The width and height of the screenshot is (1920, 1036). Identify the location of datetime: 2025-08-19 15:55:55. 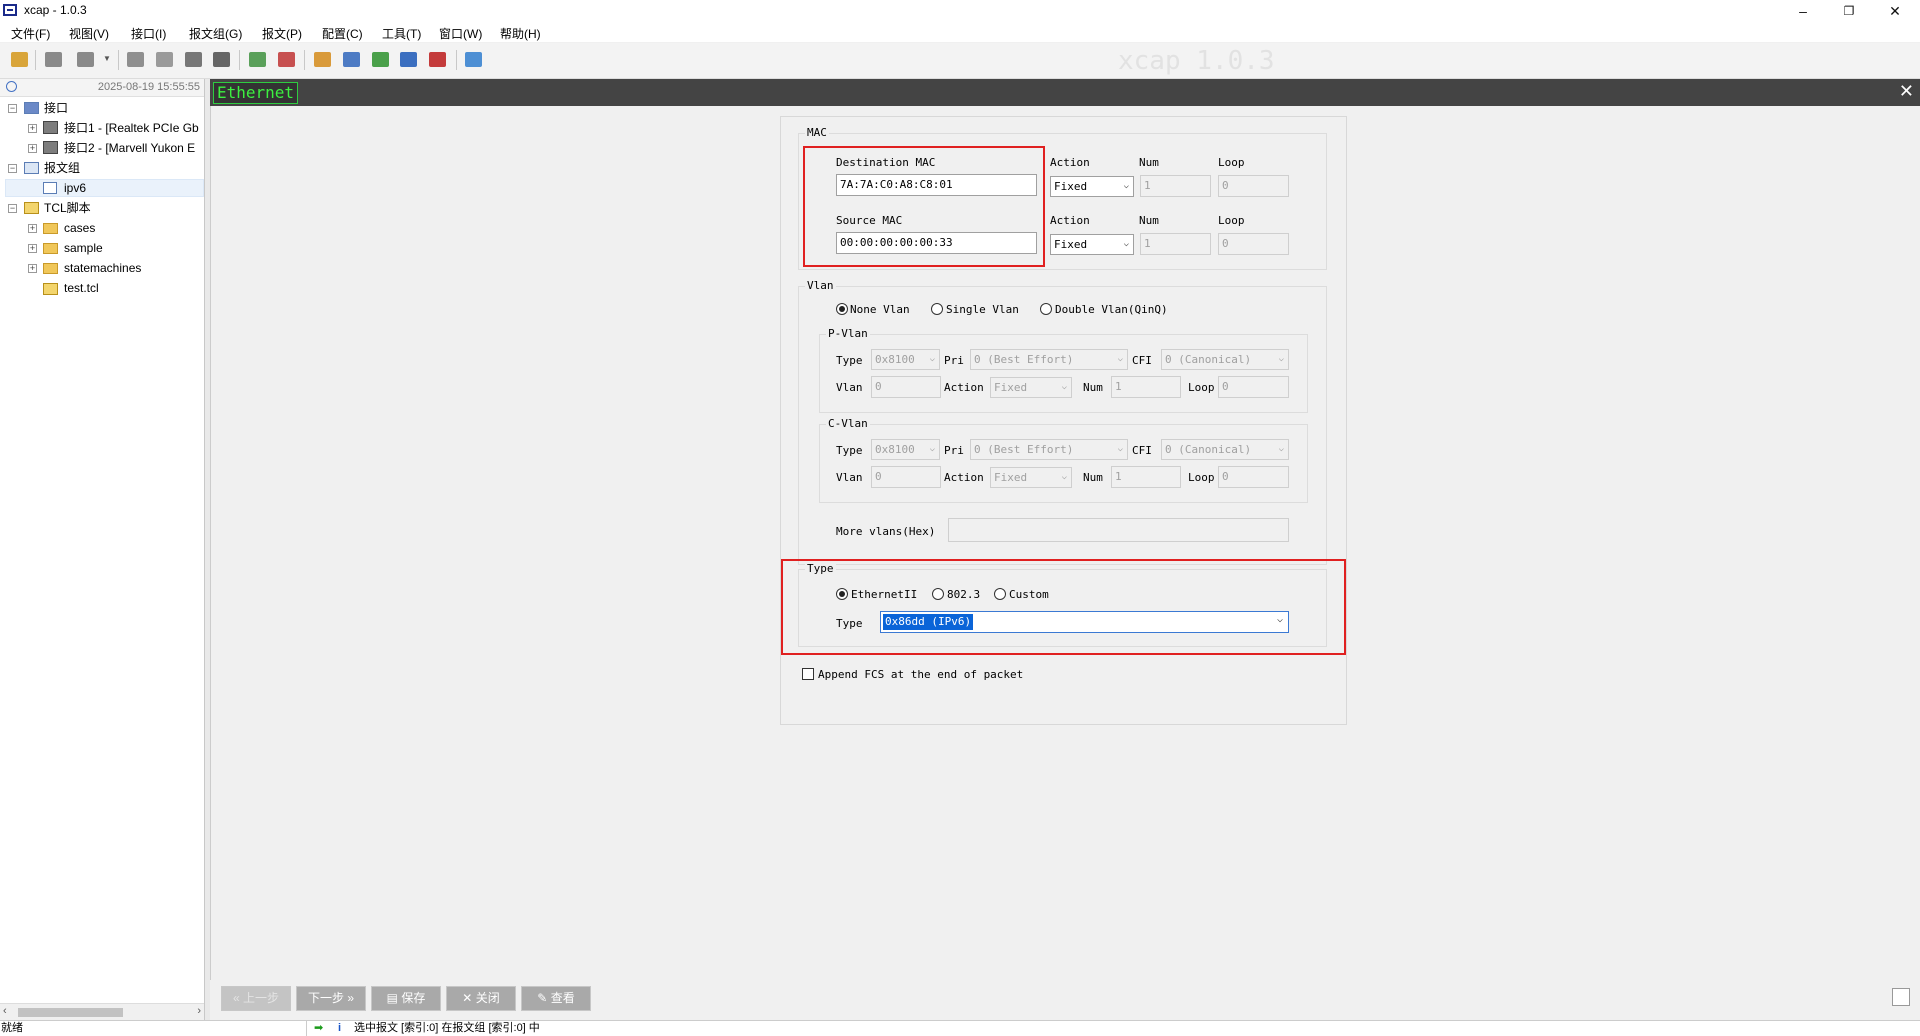
(148, 87).